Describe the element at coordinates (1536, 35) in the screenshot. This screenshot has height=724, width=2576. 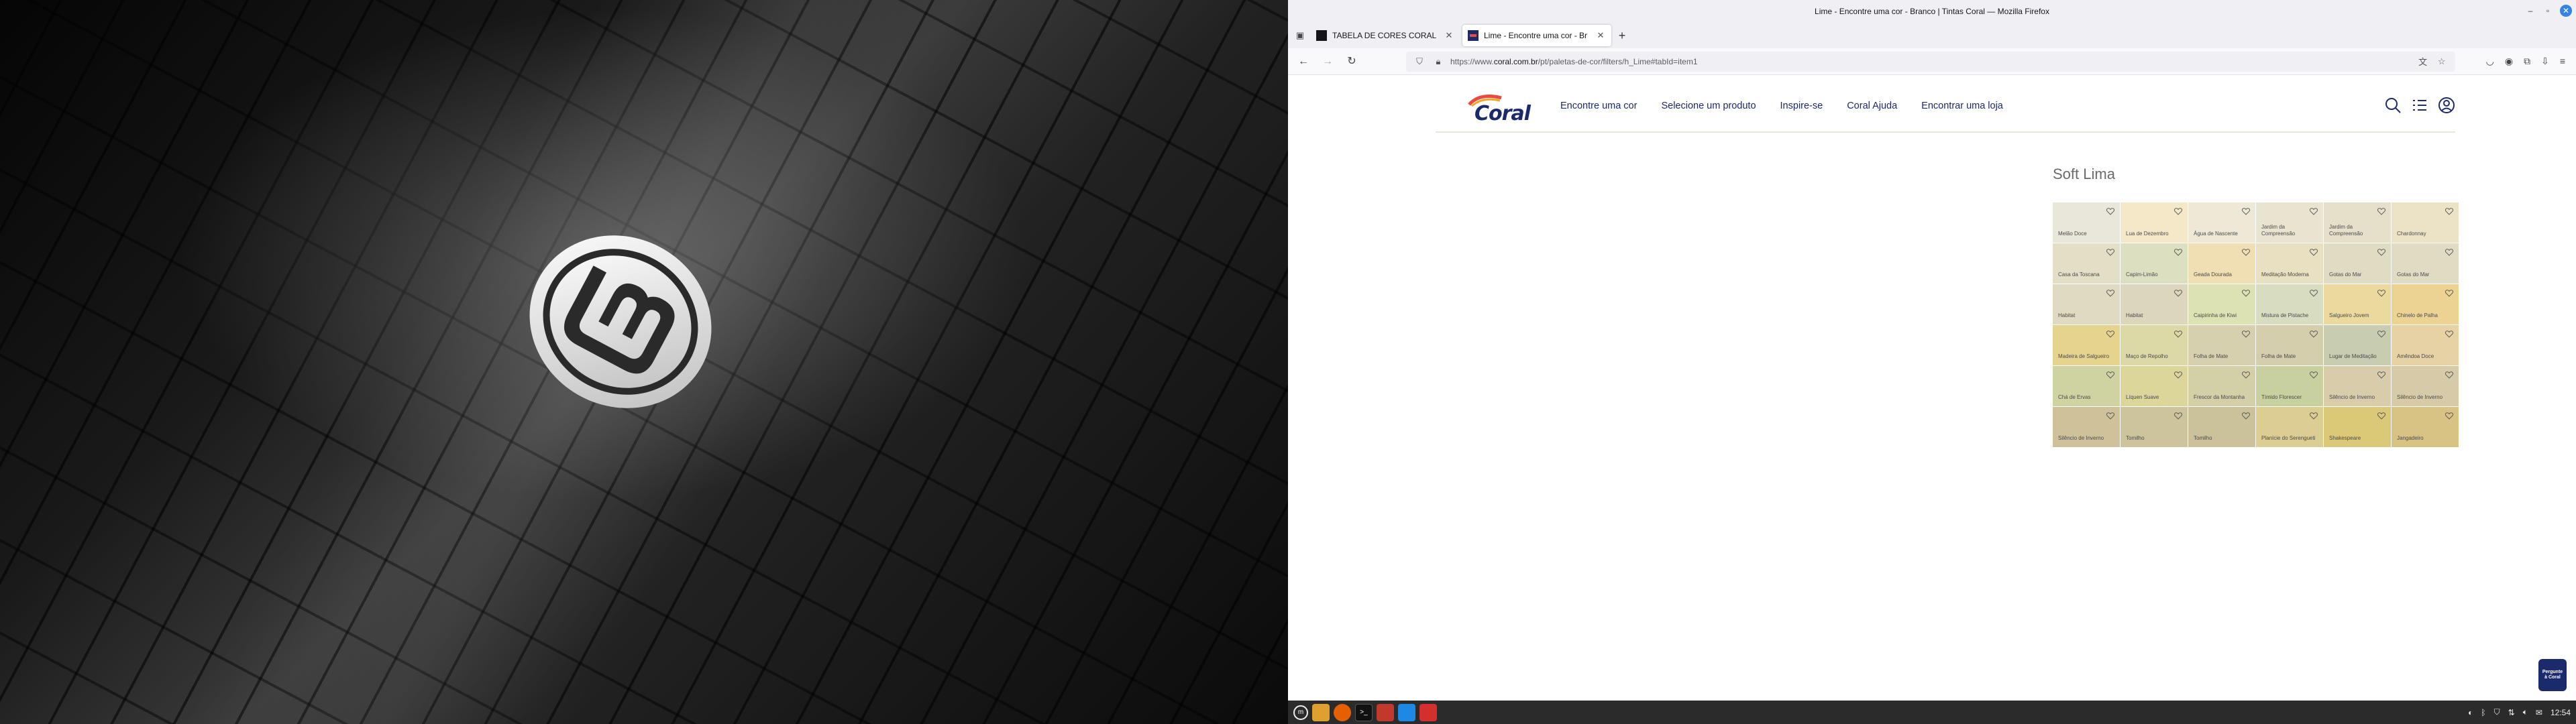
I see `tab-lime-encontre-uma-cor: Lime - Encontre uma cor - Br ✕` at that location.